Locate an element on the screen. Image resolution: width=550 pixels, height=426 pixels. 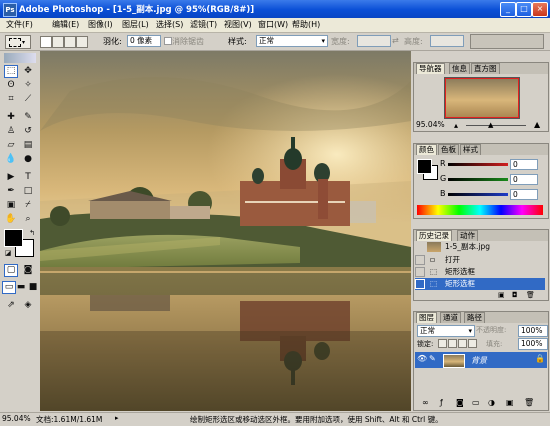
navigator-zoom-value: 95.04% is located at coordinates (430, 124).